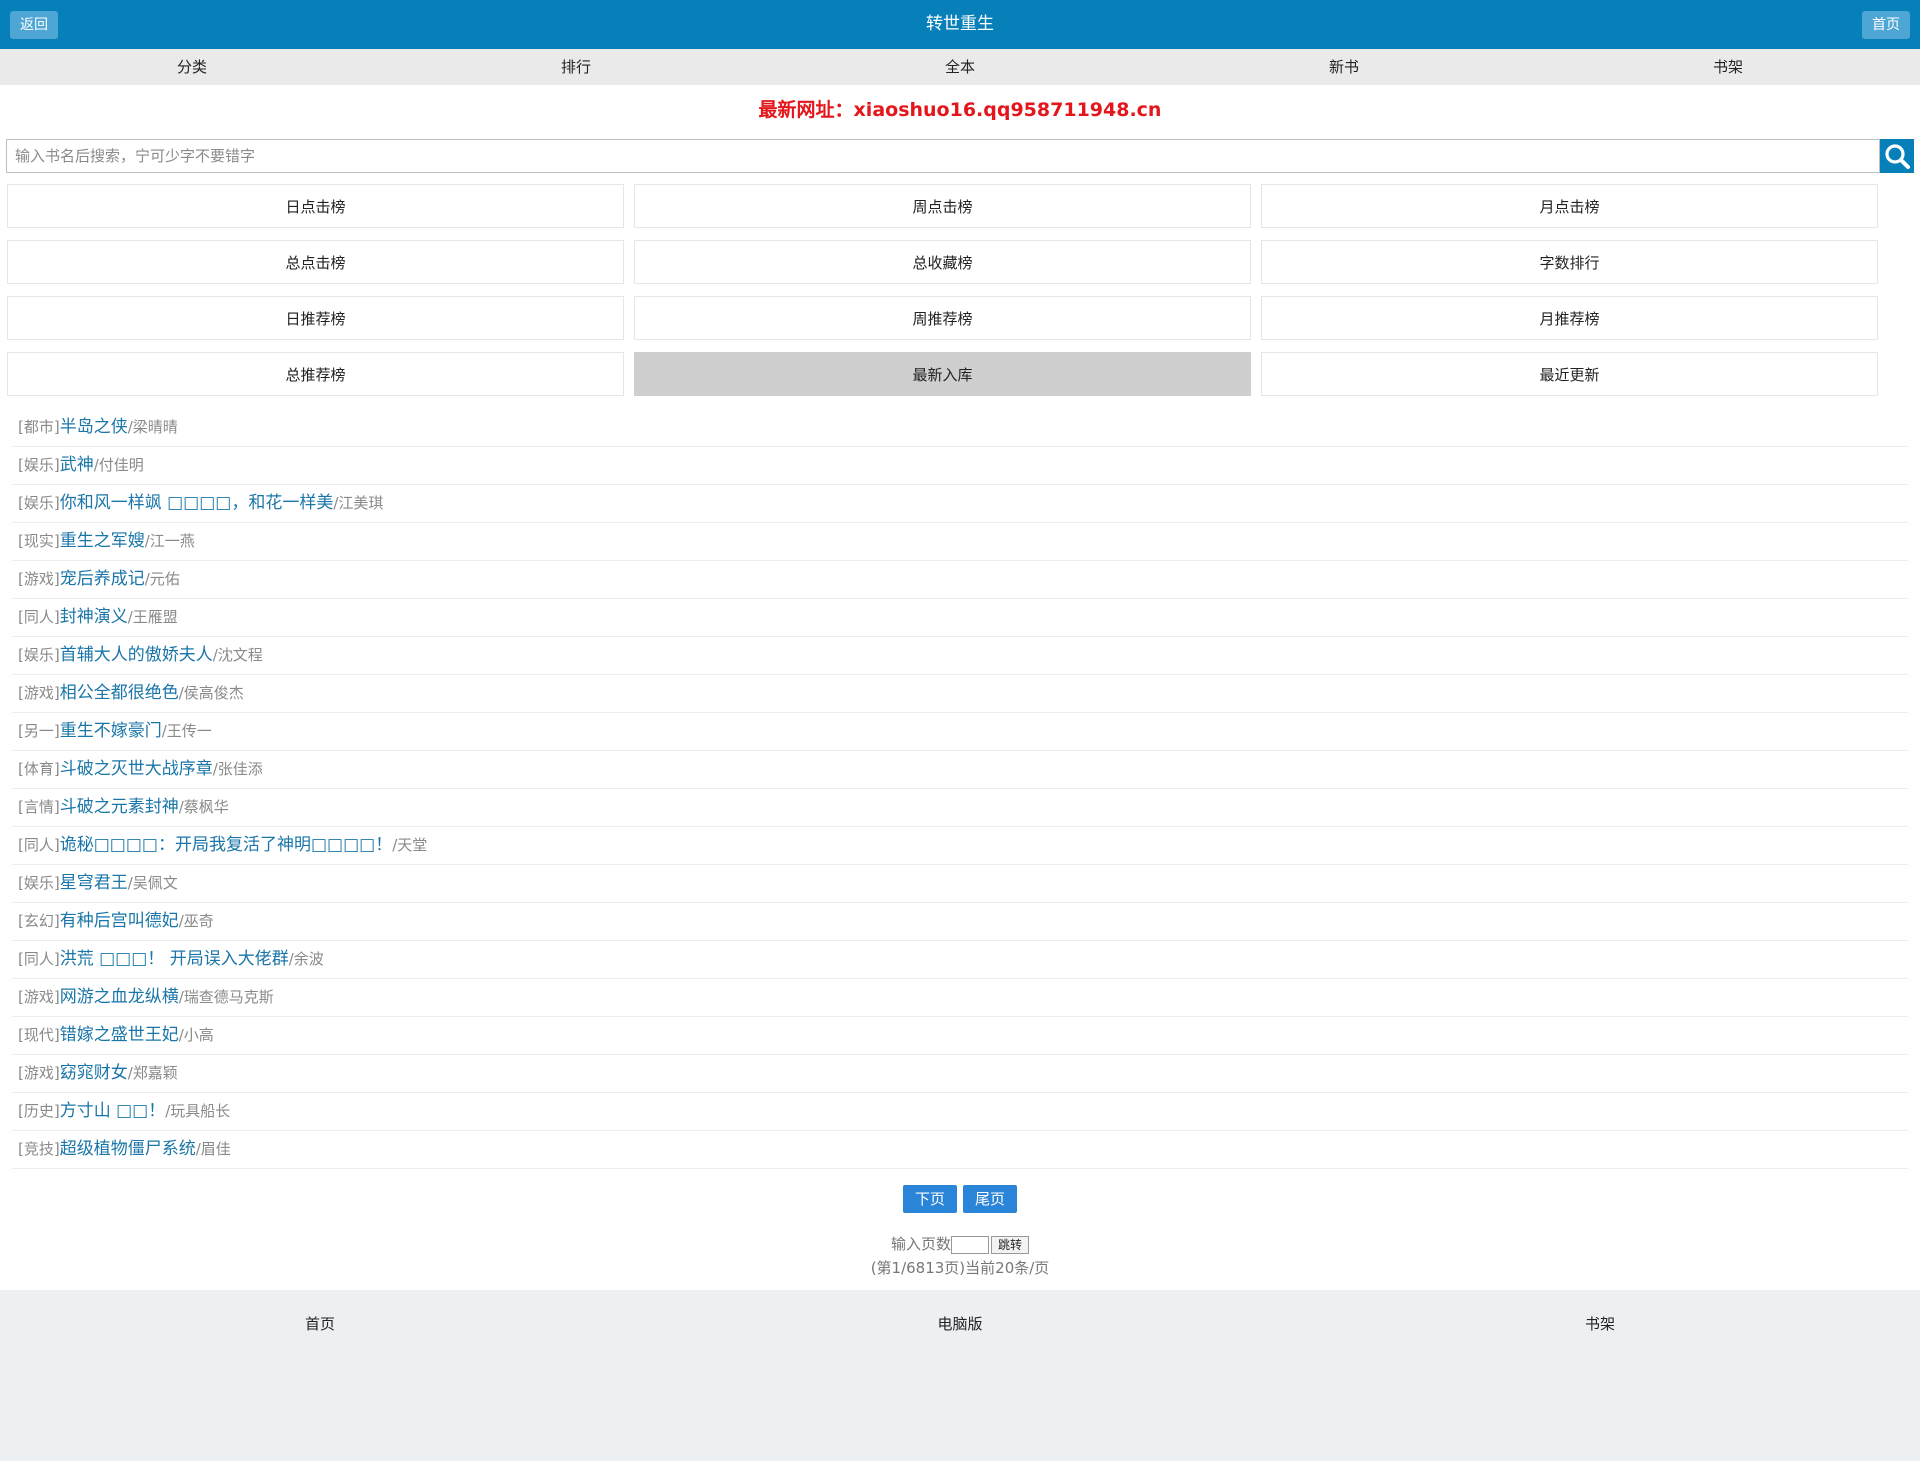 This screenshot has height=1461, width=1920. Describe the element at coordinates (942, 374) in the screenshot. I see `rank-newest-added: 最新入库` at that location.